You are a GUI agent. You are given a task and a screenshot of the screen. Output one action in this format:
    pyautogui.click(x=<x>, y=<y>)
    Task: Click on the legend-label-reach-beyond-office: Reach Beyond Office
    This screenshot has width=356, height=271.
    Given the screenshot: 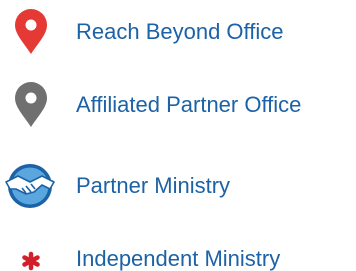 What is the action you would take?
    pyautogui.click(x=180, y=31)
    